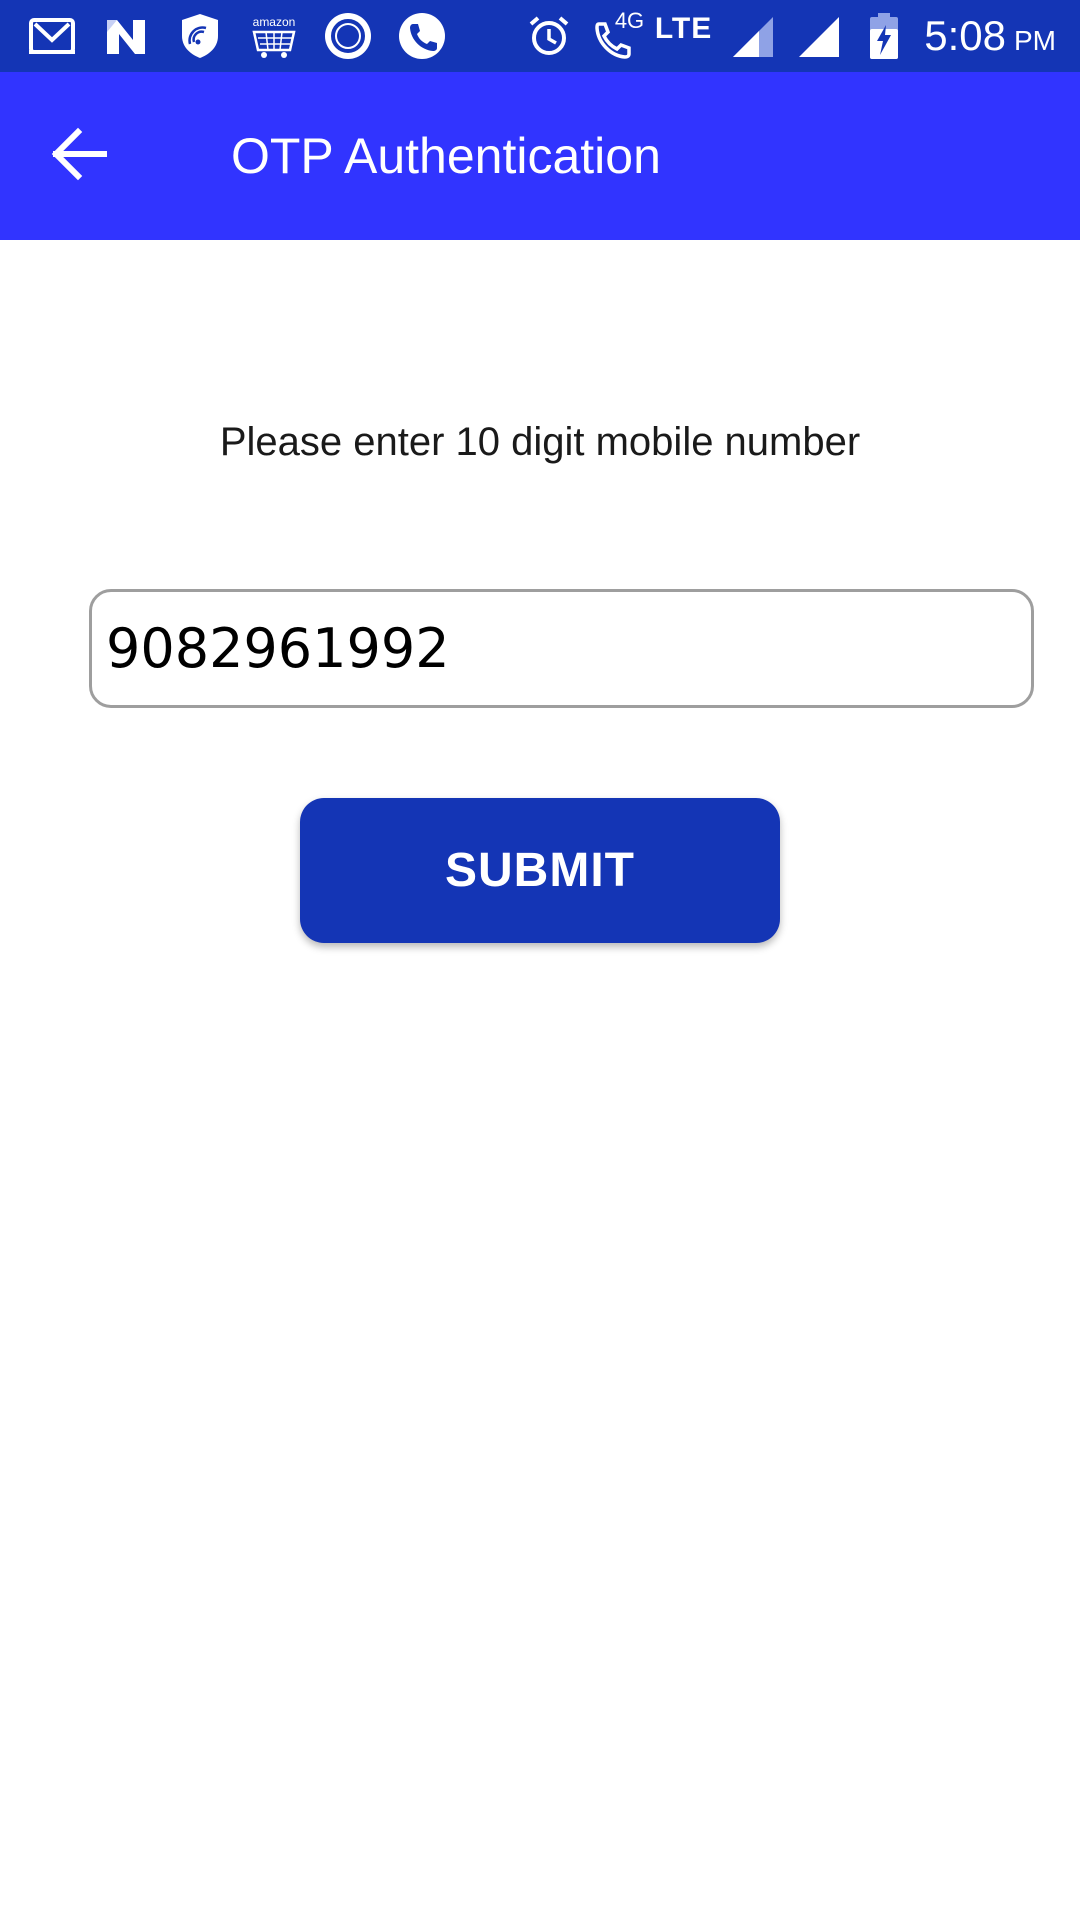 The width and height of the screenshot is (1080, 1920). What do you see at coordinates (540, 870) in the screenshot?
I see `submit-button: SUBMIT` at bounding box center [540, 870].